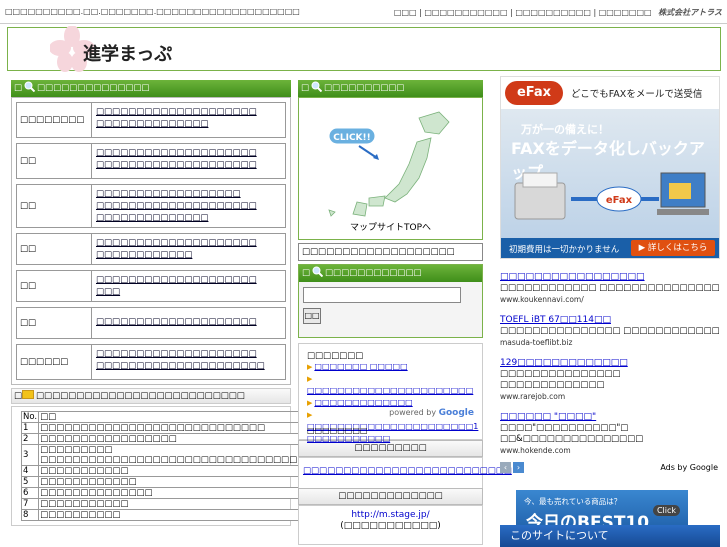  Describe the element at coordinates (390, 367) in the screenshot. I see `google-link: □□□□□□□ □□□□□` at that location.